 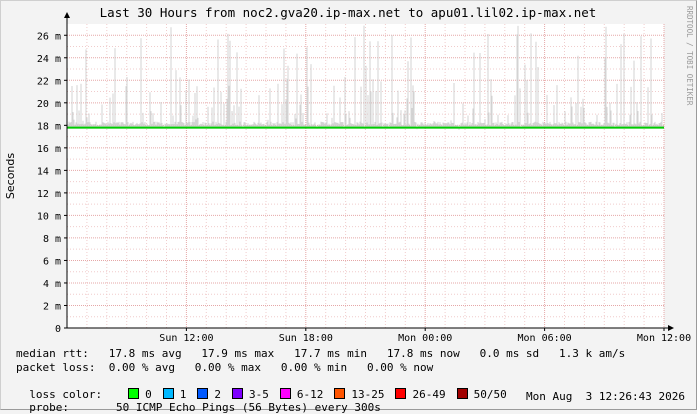 I want to click on loss-color-item-label: 50/50, so click(x=490, y=394).